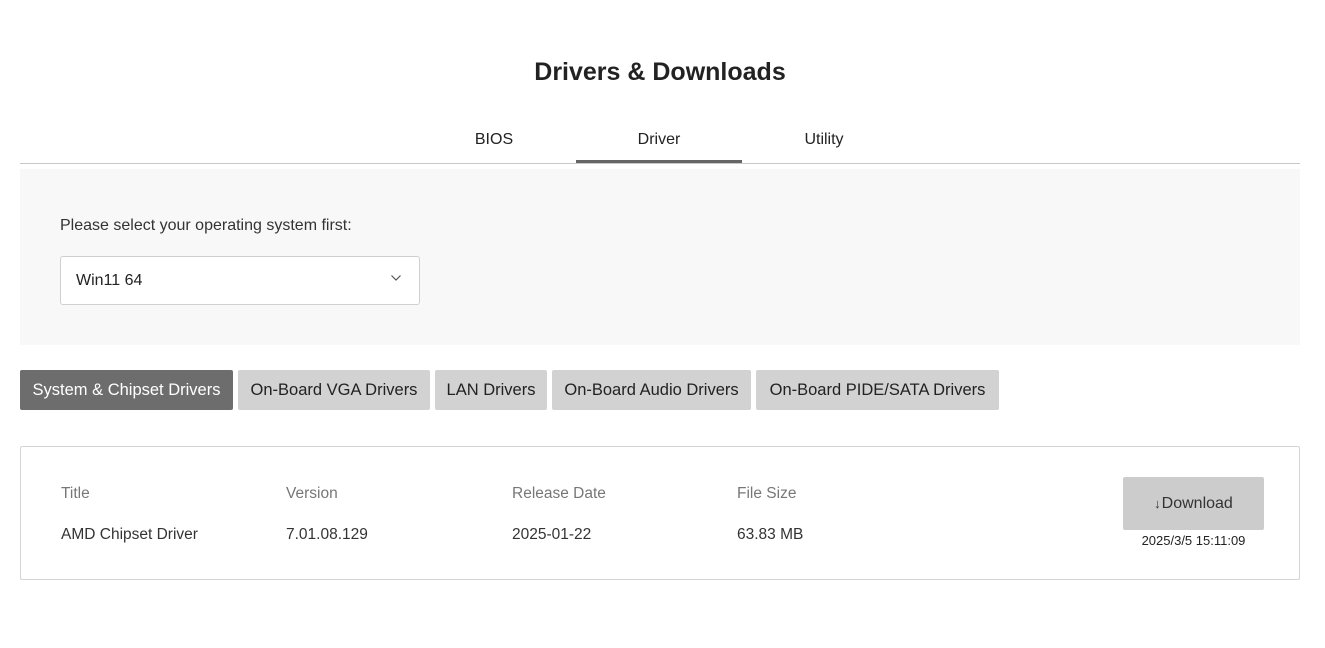  I want to click on main-tabs: BIOS Driver Utility, so click(660, 141).